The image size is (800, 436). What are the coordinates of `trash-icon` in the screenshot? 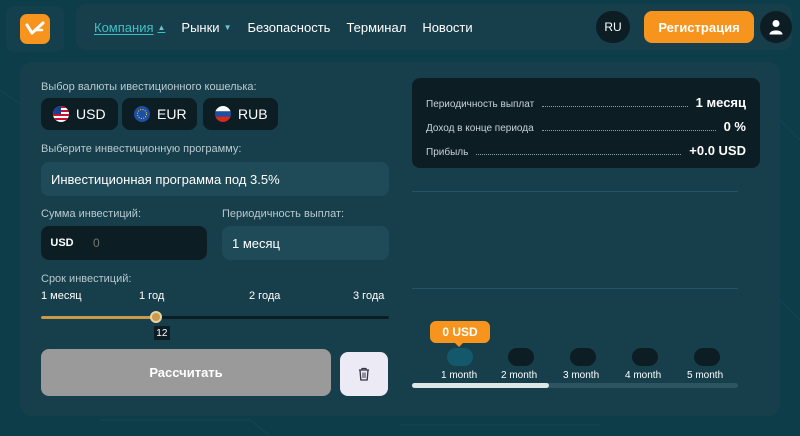 It's located at (364, 374).